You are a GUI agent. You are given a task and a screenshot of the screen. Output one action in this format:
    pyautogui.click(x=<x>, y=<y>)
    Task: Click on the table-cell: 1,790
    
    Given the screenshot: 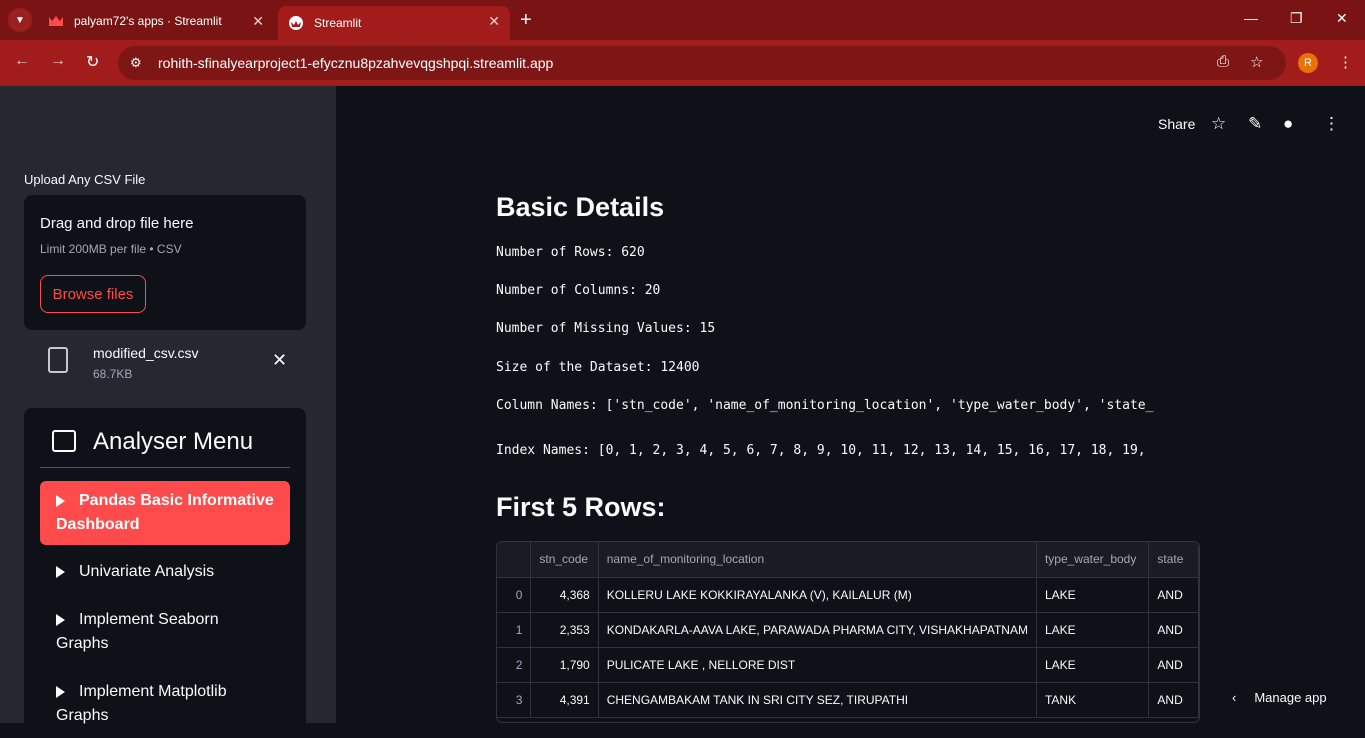 What is the action you would take?
    pyautogui.click(x=564, y=665)
    